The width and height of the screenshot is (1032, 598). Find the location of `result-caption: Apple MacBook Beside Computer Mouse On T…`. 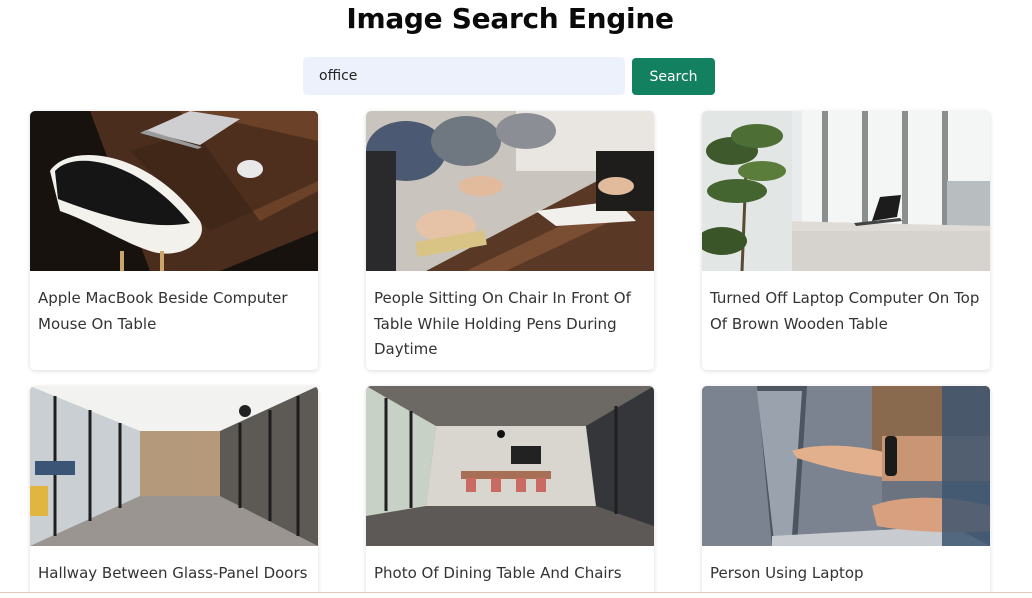

result-caption: Apple MacBook Beside Computer Mouse On T… is located at coordinates (163, 311).